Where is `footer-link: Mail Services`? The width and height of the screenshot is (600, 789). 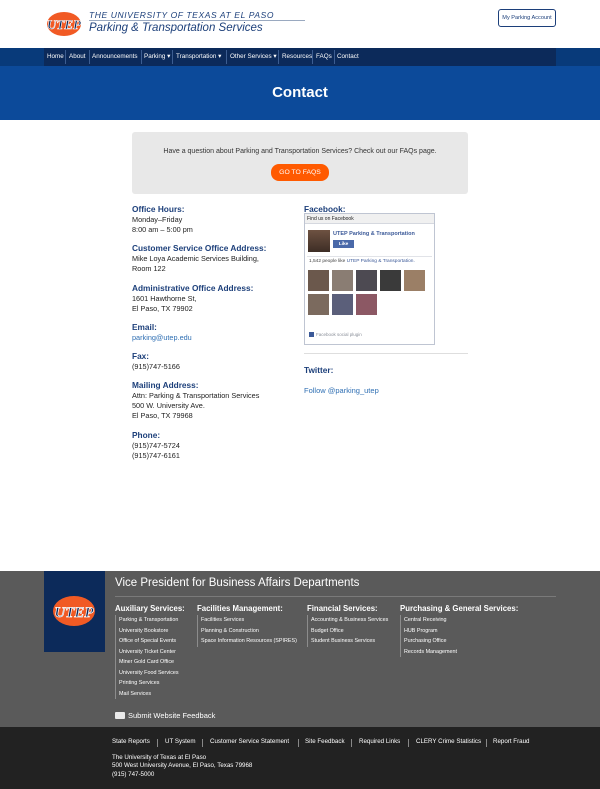
footer-link: Mail Services is located at coordinates (147, 693).